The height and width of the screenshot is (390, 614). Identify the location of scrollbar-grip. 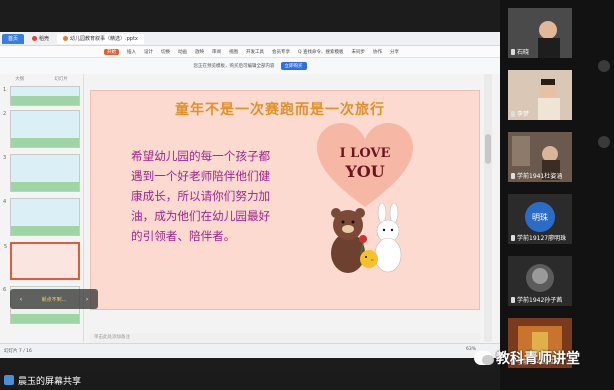
(488, 149).